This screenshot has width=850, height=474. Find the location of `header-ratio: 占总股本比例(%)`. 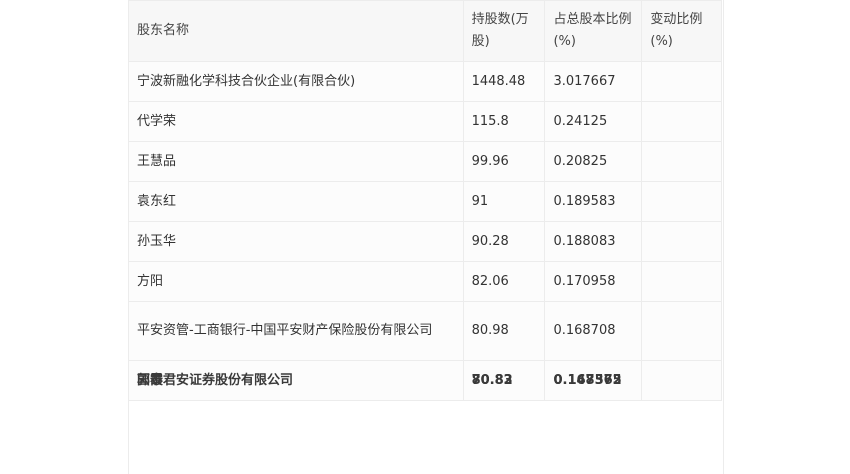

header-ratio: 占总股本比例(%) is located at coordinates (593, 31).